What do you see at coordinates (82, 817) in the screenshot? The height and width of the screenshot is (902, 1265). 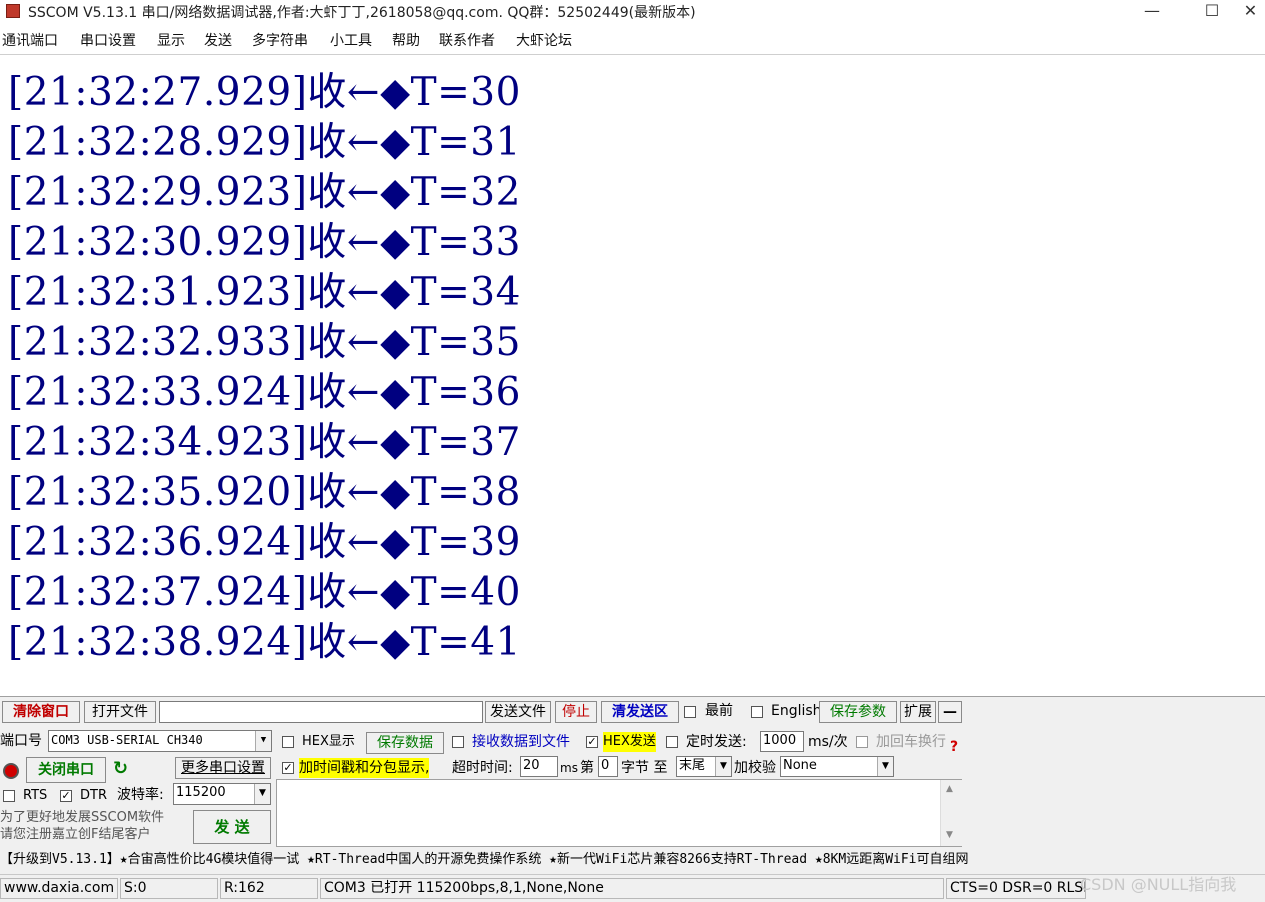 I see `promo-line-1: 为了更好地发展SSCOM软件` at bounding box center [82, 817].